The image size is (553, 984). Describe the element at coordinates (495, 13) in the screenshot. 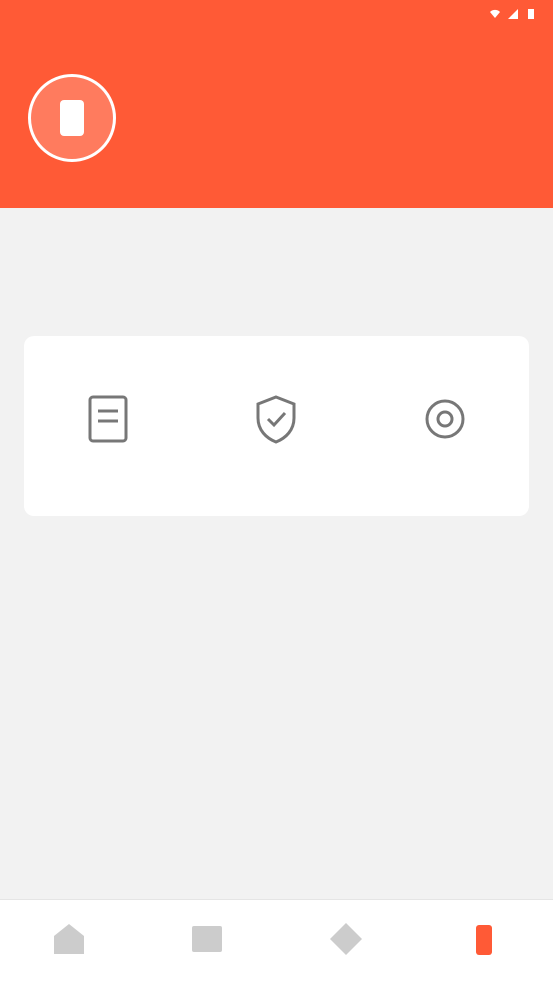

I see `wifi-icon` at that location.